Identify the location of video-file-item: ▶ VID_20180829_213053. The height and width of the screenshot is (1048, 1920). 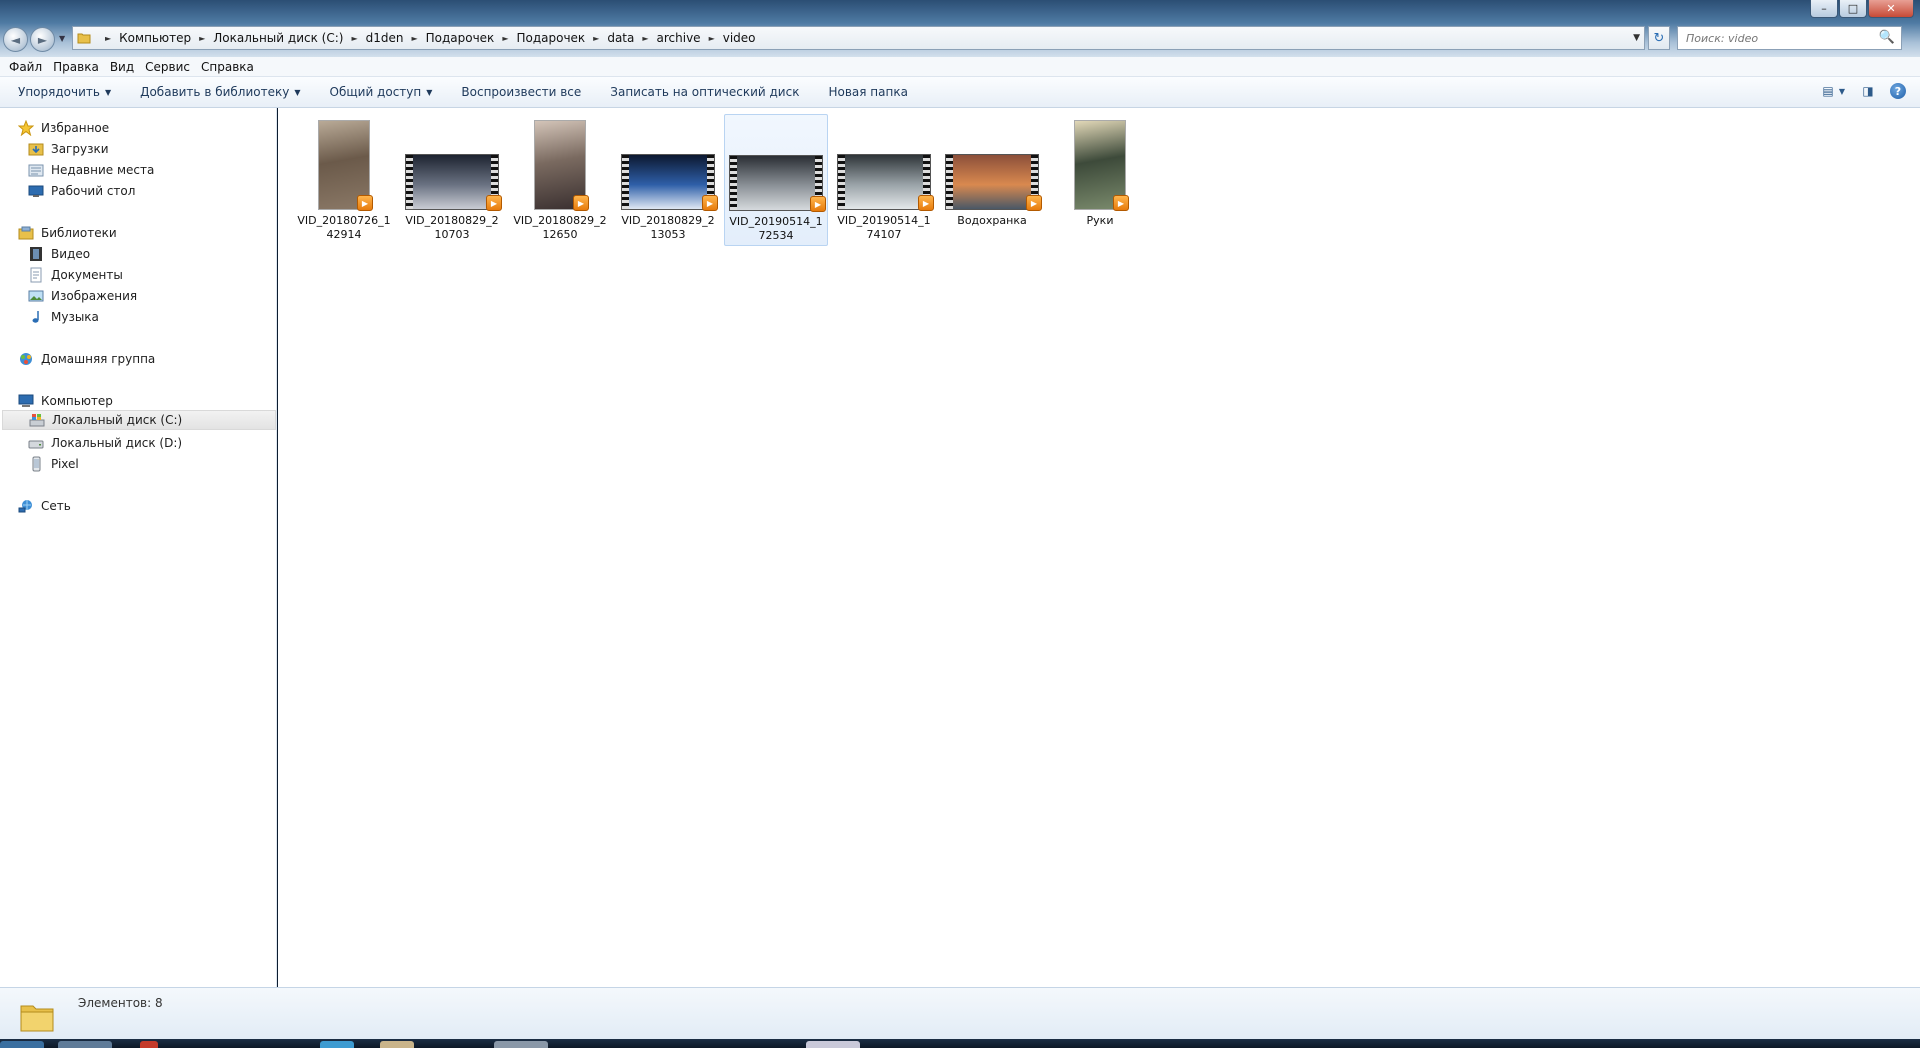
(668, 180).